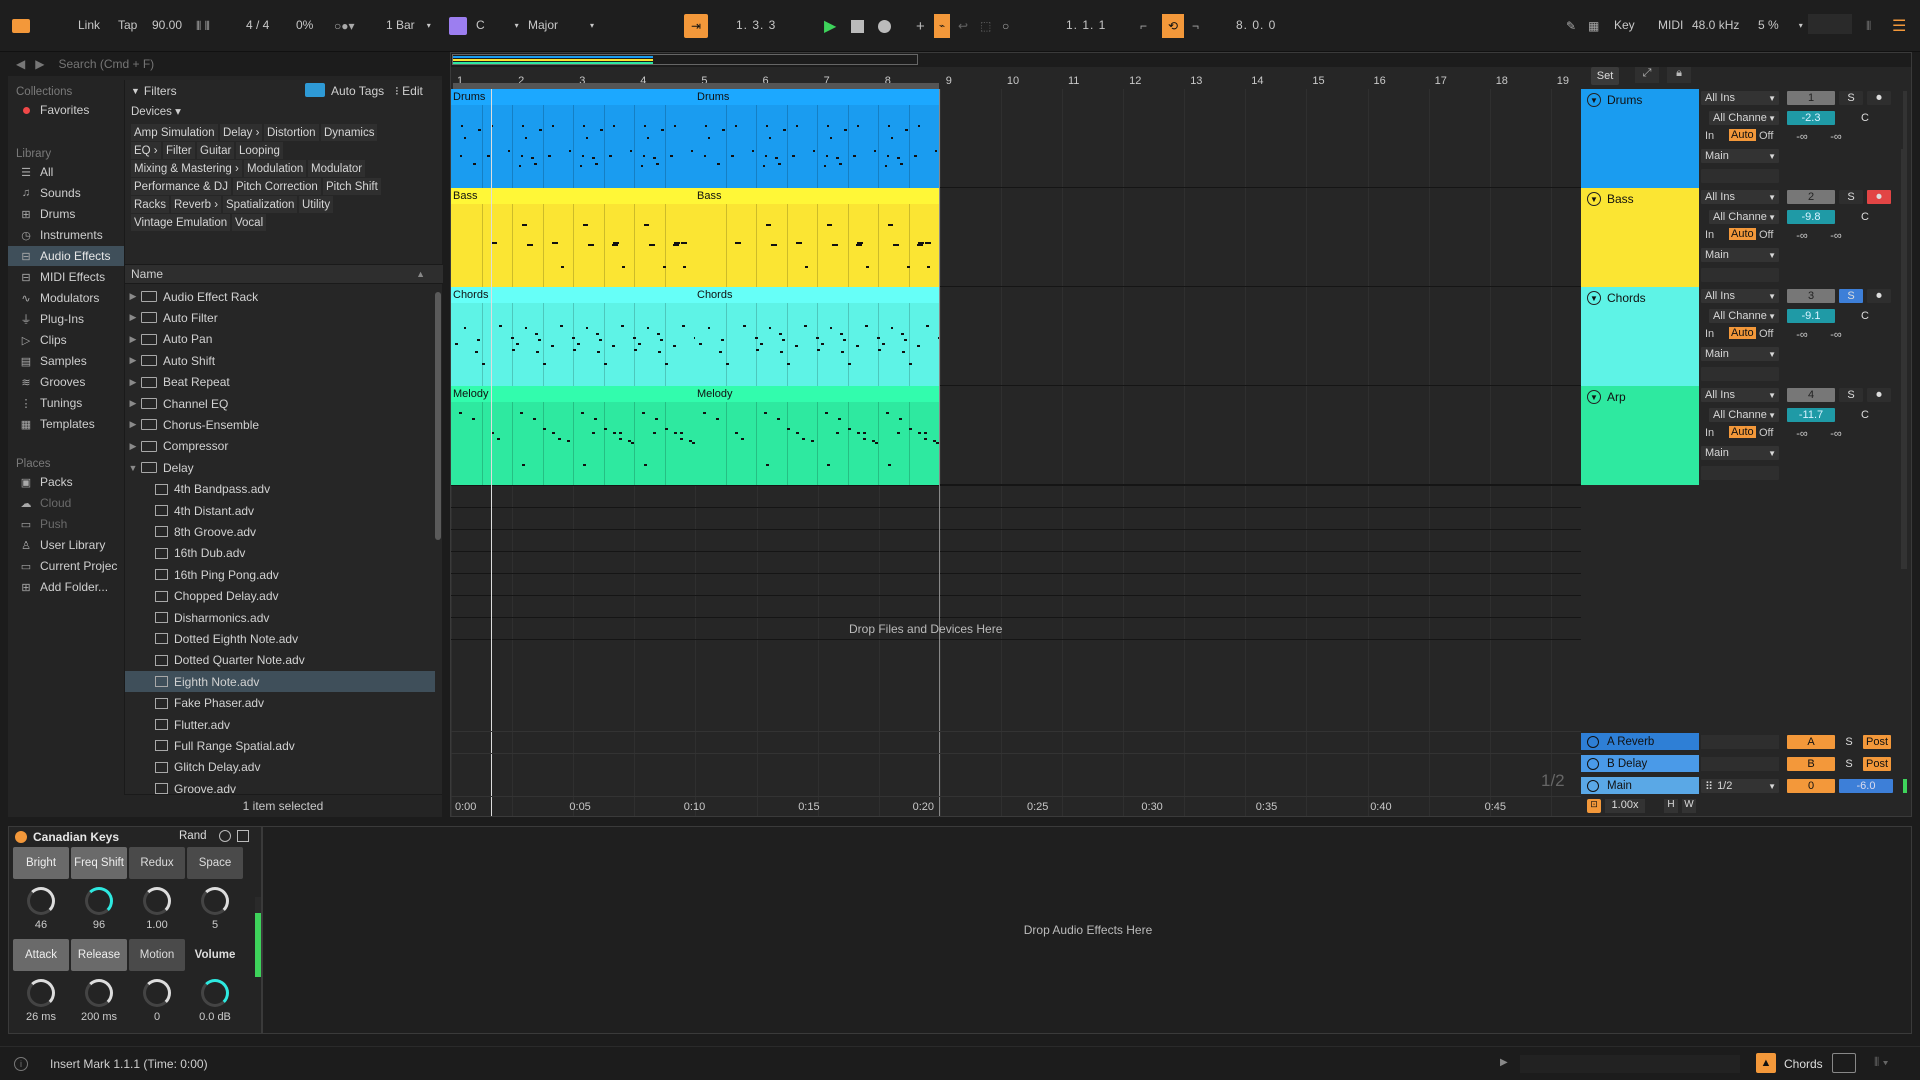 This screenshot has width=1920, height=1080. What do you see at coordinates (66, 545) in the screenshot?
I see `sidebar-item-user-library: ♙ User Library` at bounding box center [66, 545].